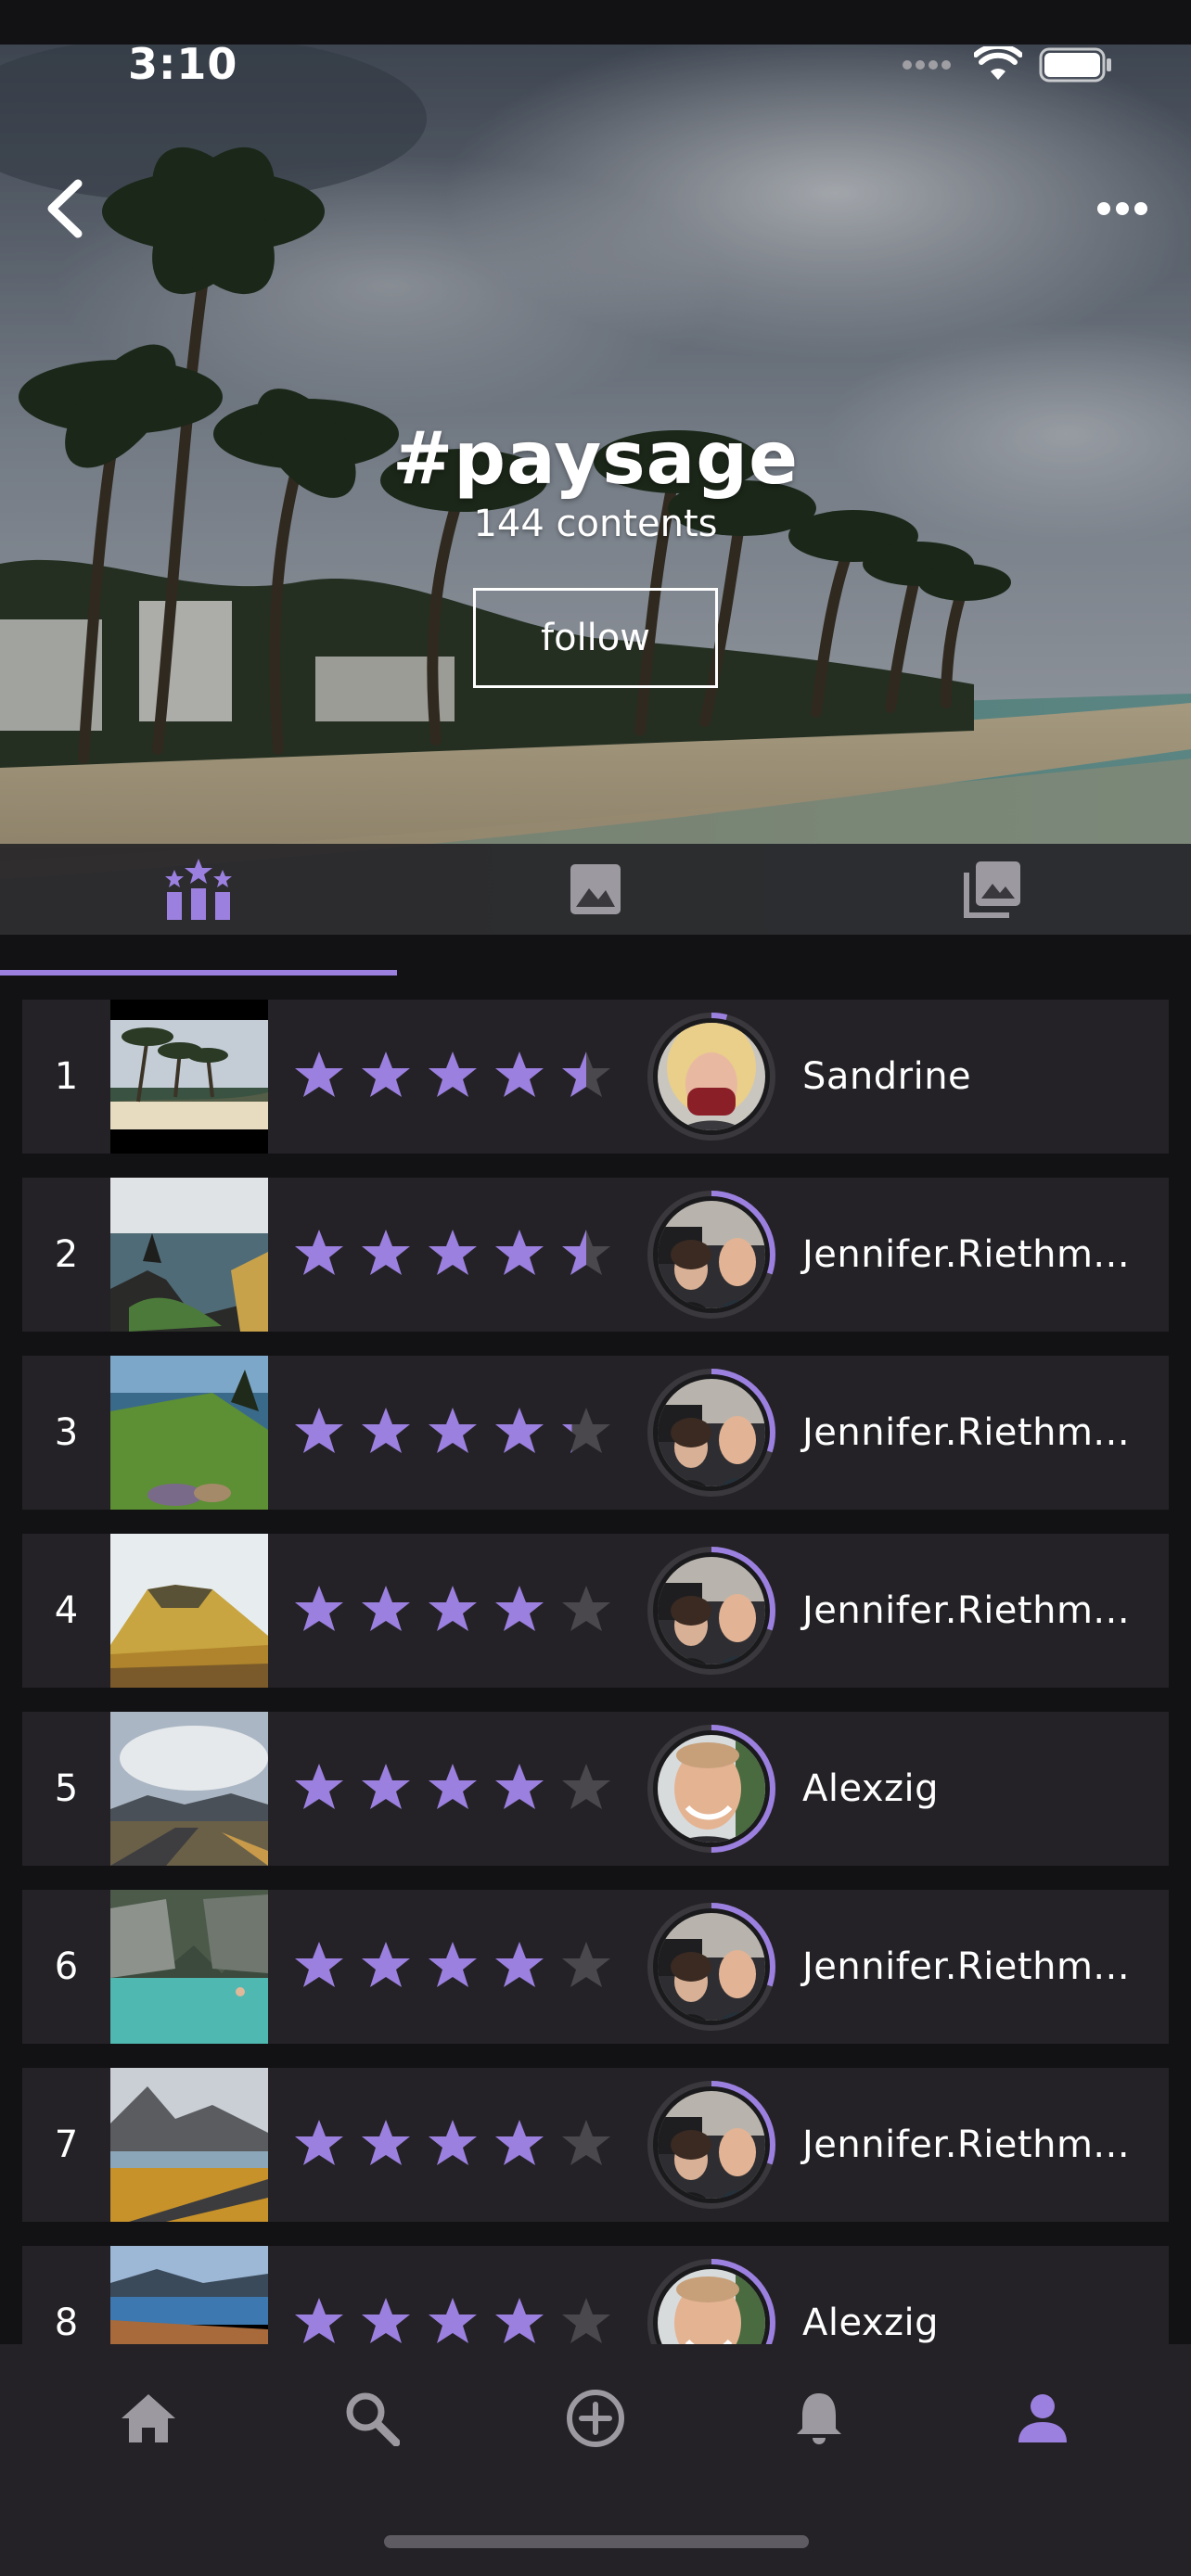 This screenshot has height=2576, width=1191. What do you see at coordinates (992, 890) in the screenshot?
I see `tab-collections` at bounding box center [992, 890].